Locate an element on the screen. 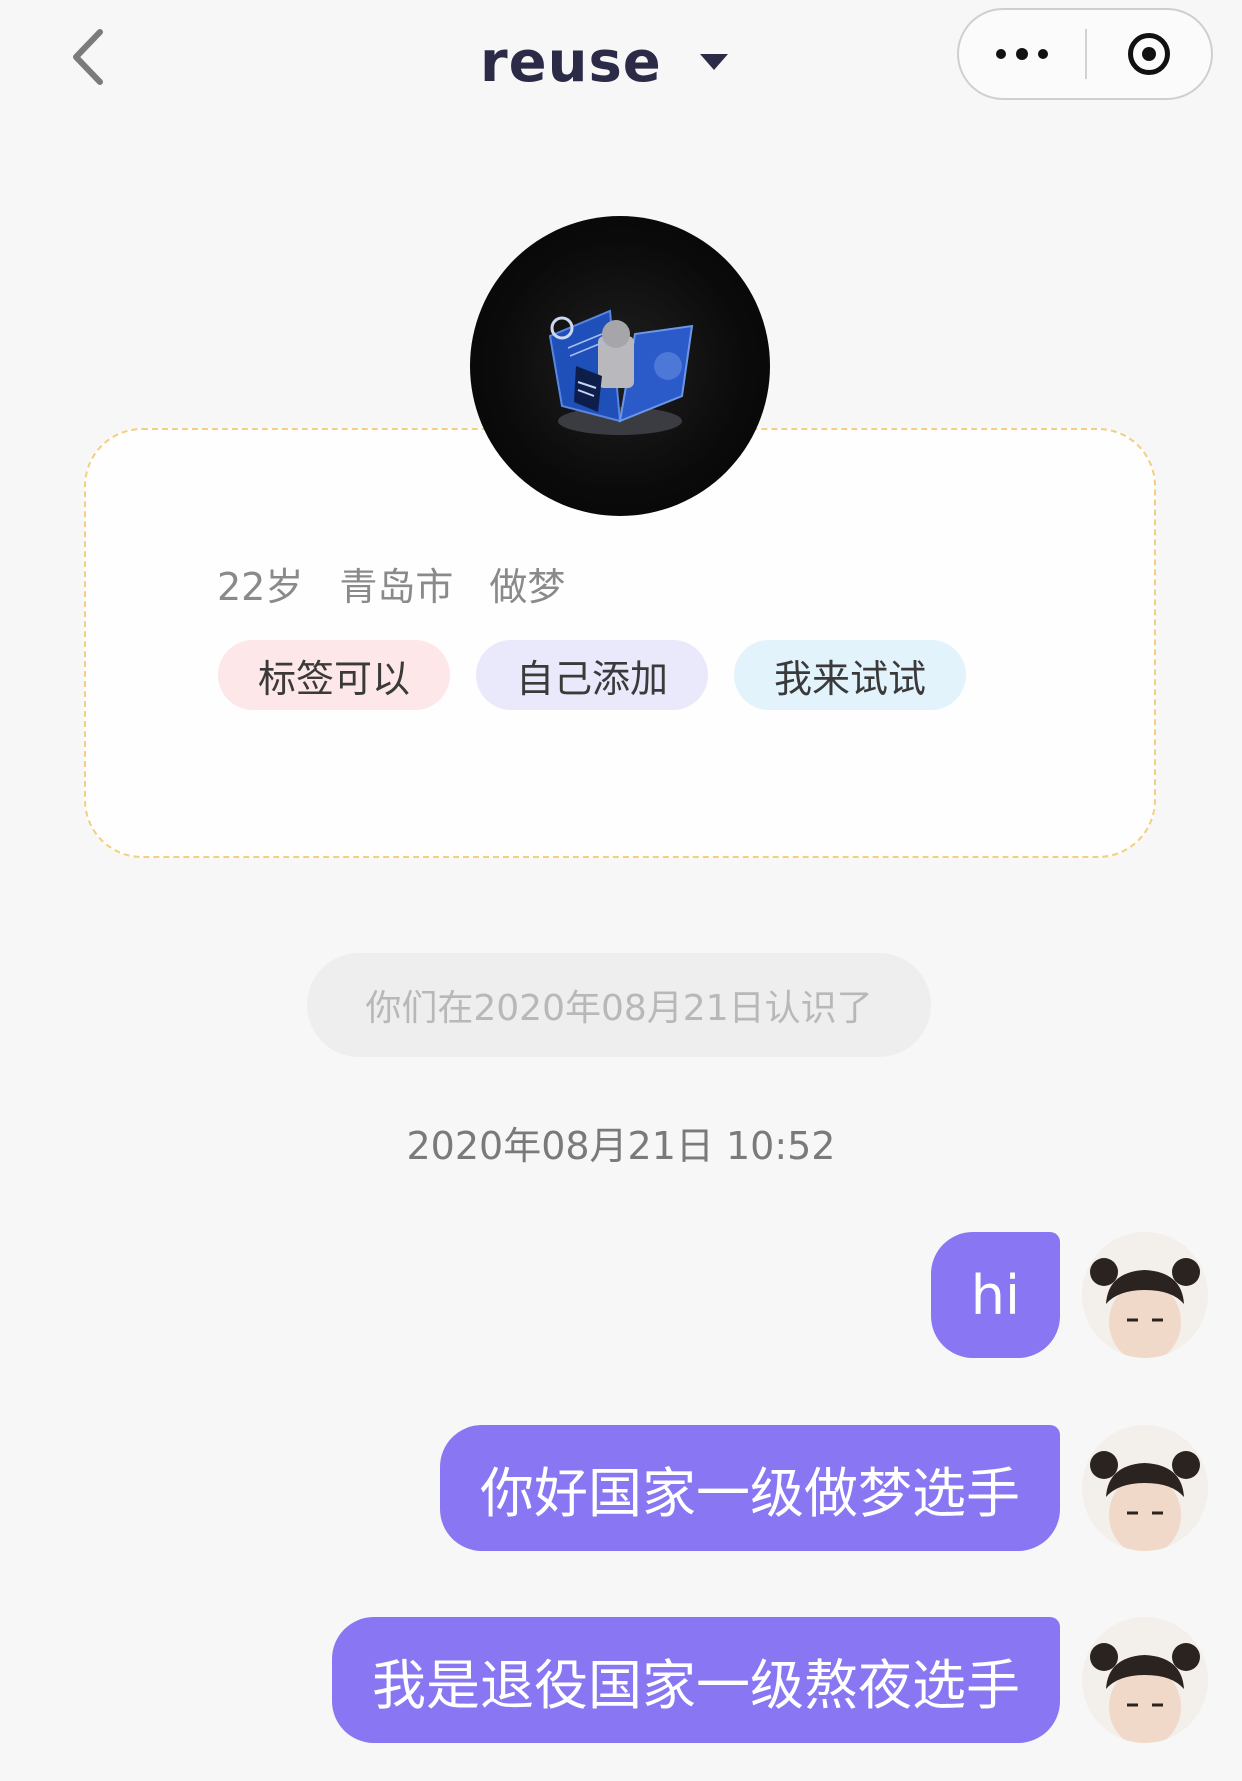 This screenshot has width=1242, height=1781. message-row: 我是退役国家一级熬夜选手 is located at coordinates (770, 1680).